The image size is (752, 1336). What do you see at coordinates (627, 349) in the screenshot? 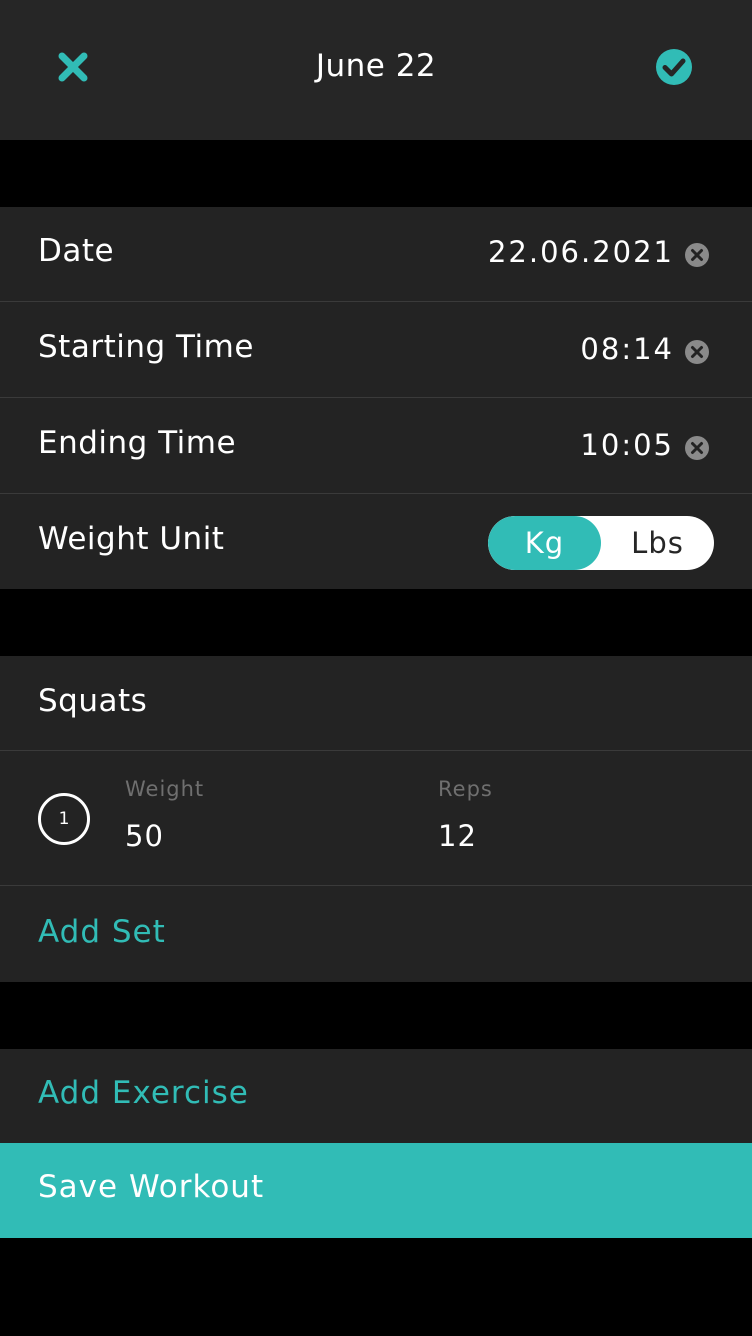
I see `starting-time-value: 08:14` at bounding box center [627, 349].